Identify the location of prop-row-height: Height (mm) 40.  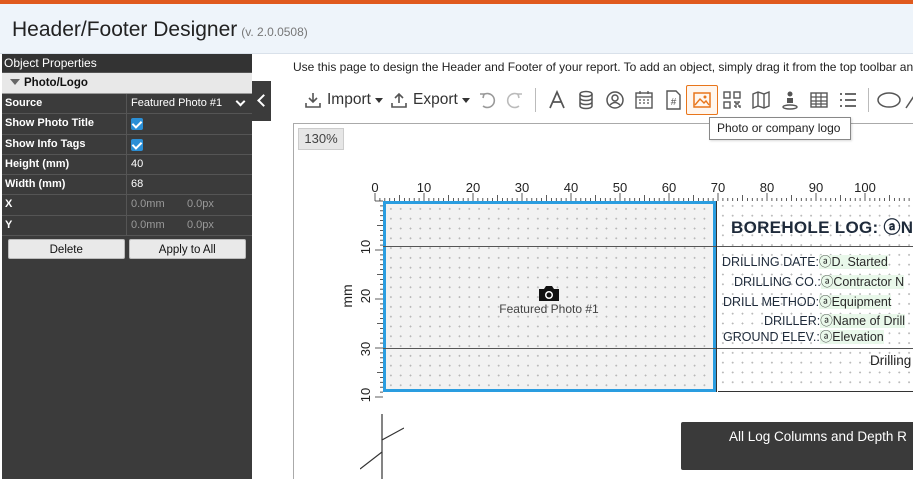
(127, 165).